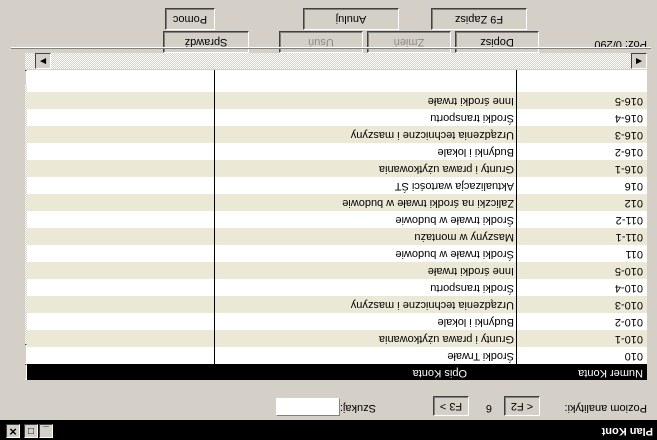 The height and width of the screenshot is (440, 657). Describe the element at coordinates (336, 219) in the screenshot. I see `table-row: 011-2 Środki trwałe w budowie` at that location.